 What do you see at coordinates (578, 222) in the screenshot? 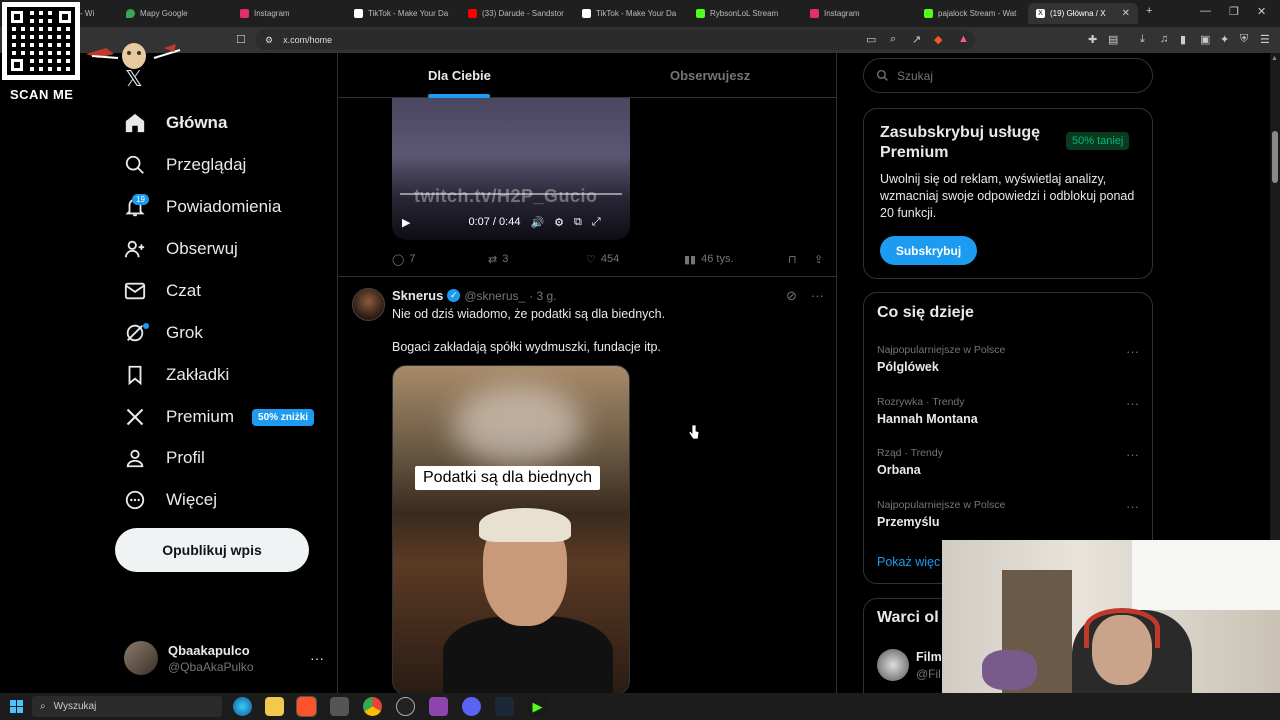
I see `pip-icon: ⧉` at bounding box center [578, 222].